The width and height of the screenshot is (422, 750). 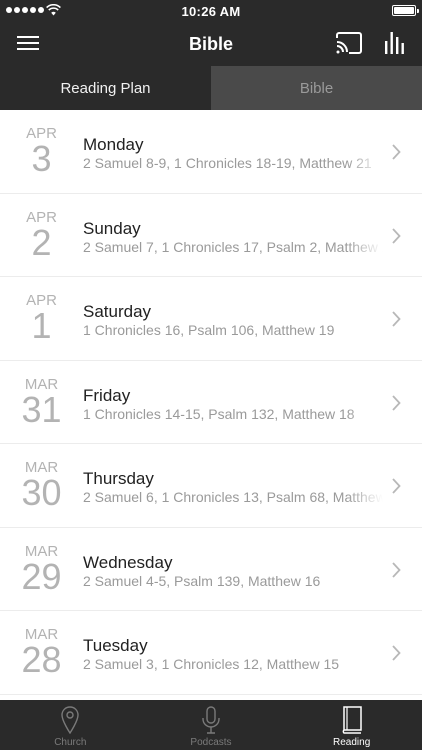 I want to click on bottom-tab-bar: Church Podcasts Reading, so click(x=211, y=725).